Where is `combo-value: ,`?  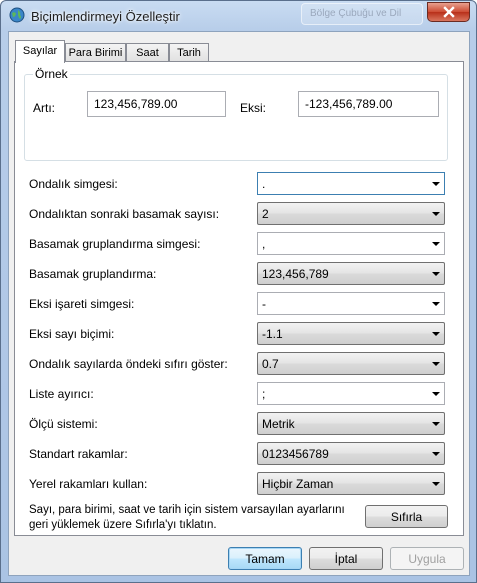 combo-value: , is located at coordinates (264, 244).